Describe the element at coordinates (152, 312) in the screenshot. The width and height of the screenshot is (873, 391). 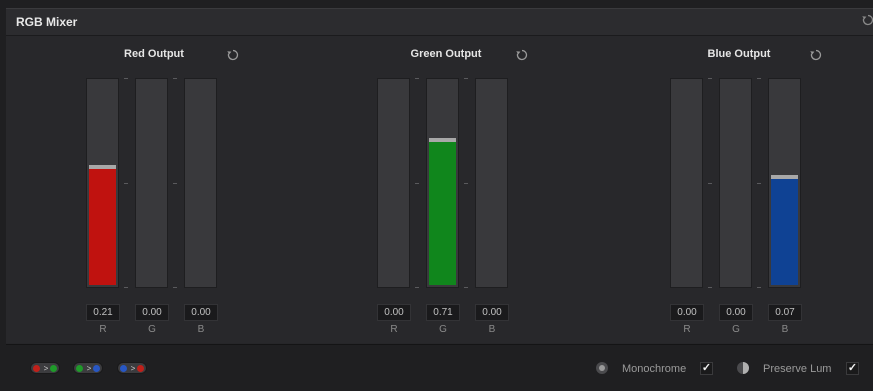
I see `value-red-output-g: 0.00` at that location.